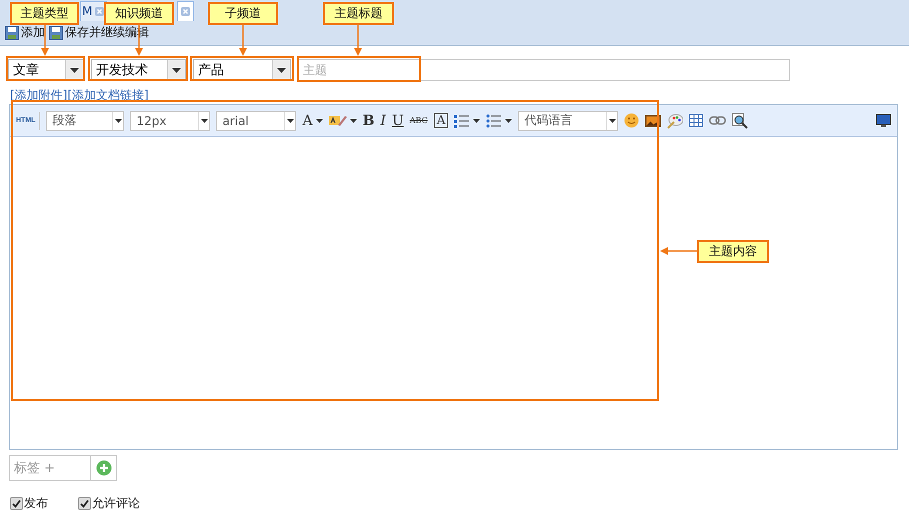  What do you see at coordinates (243, 13) in the screenshot?
I see `callout-label: 子频道` at bounding box center [243, 13].